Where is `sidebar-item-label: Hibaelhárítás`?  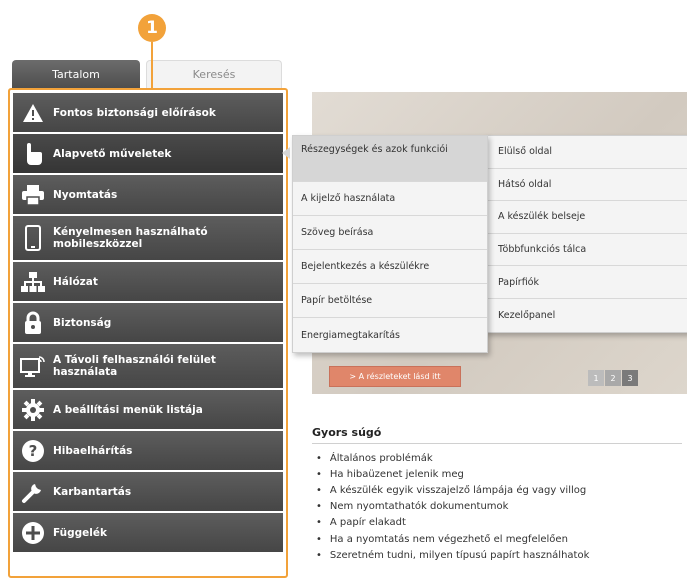 sidebar-item-label: Hibaelhárítás is located at coordinates (93, 450).